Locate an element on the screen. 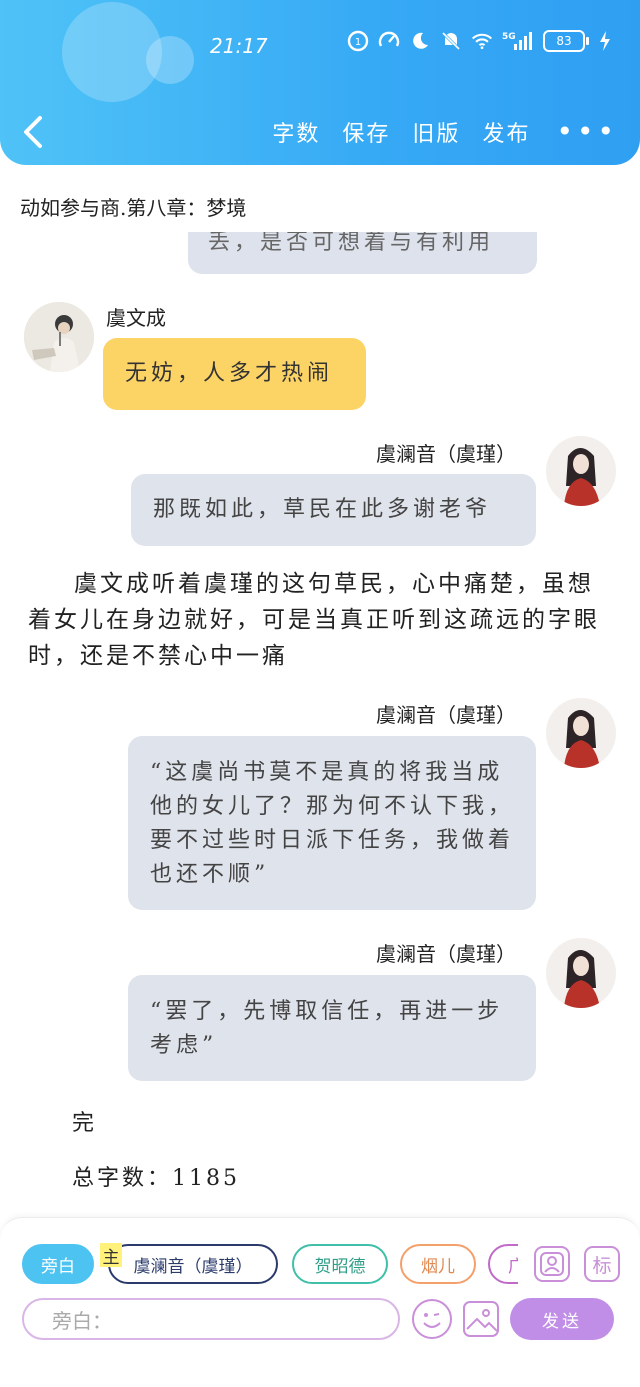 This screenshot has width=640, height=1387. message-bubble-right: “罢了，先博取信任，再进一步考虑” is located at coordinates (332, 1028).